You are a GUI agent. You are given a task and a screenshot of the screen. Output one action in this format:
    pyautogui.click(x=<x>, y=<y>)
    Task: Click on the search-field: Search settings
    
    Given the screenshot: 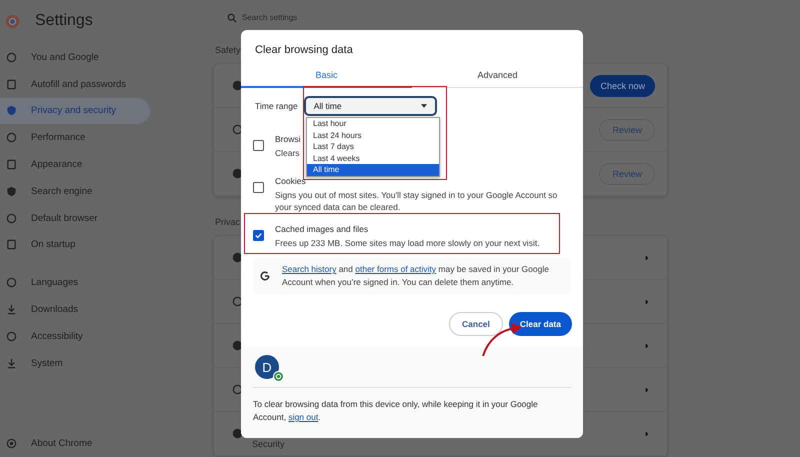 What is the action you would take?
    pyautogui.click(x=317, y=17)
    